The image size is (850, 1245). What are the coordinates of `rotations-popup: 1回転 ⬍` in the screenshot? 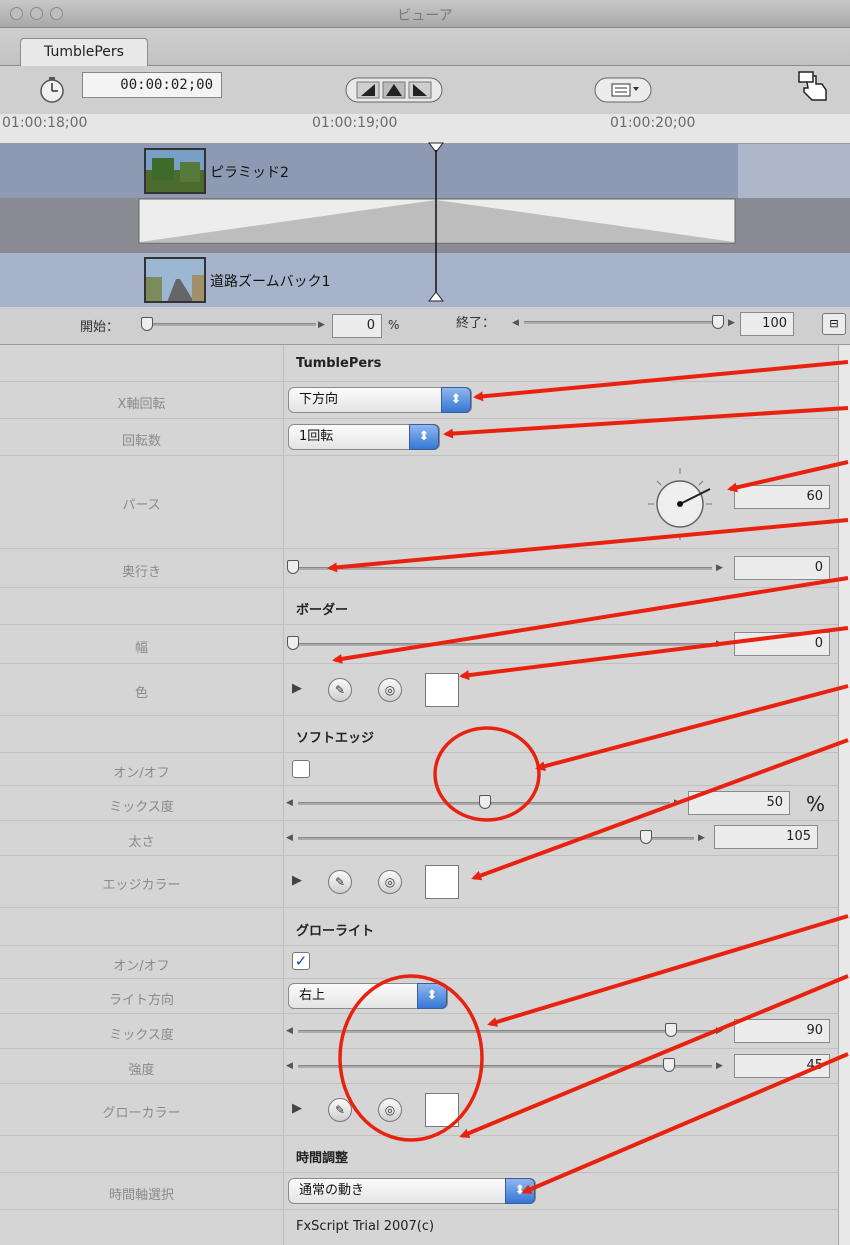 It's located at (364, 437).